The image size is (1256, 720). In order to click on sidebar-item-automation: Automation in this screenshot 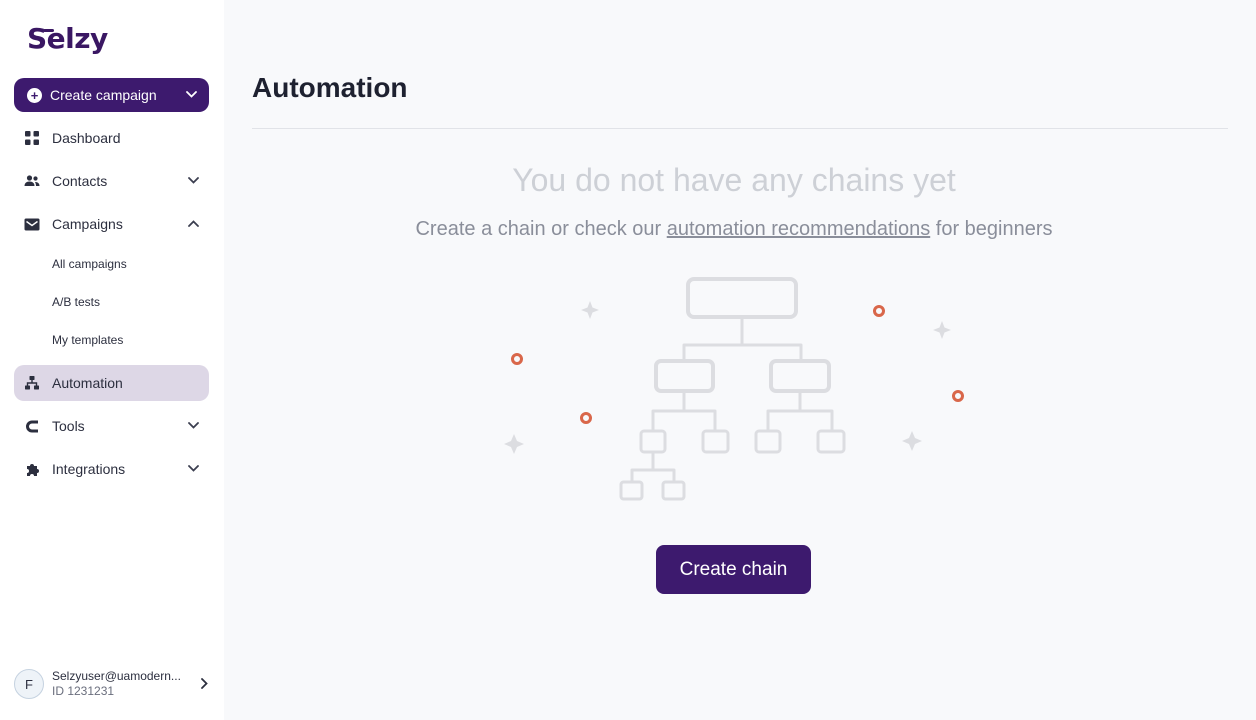, I will do `click(111, 383)`.